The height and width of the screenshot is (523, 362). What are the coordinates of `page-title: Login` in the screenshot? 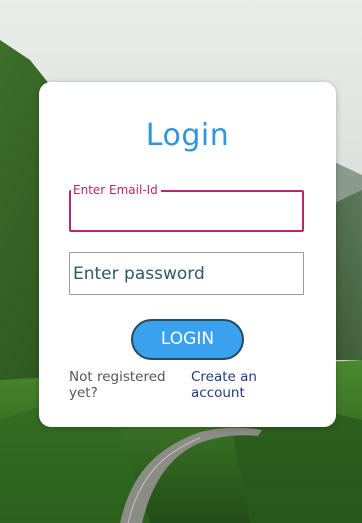 It's located at (187, 135).